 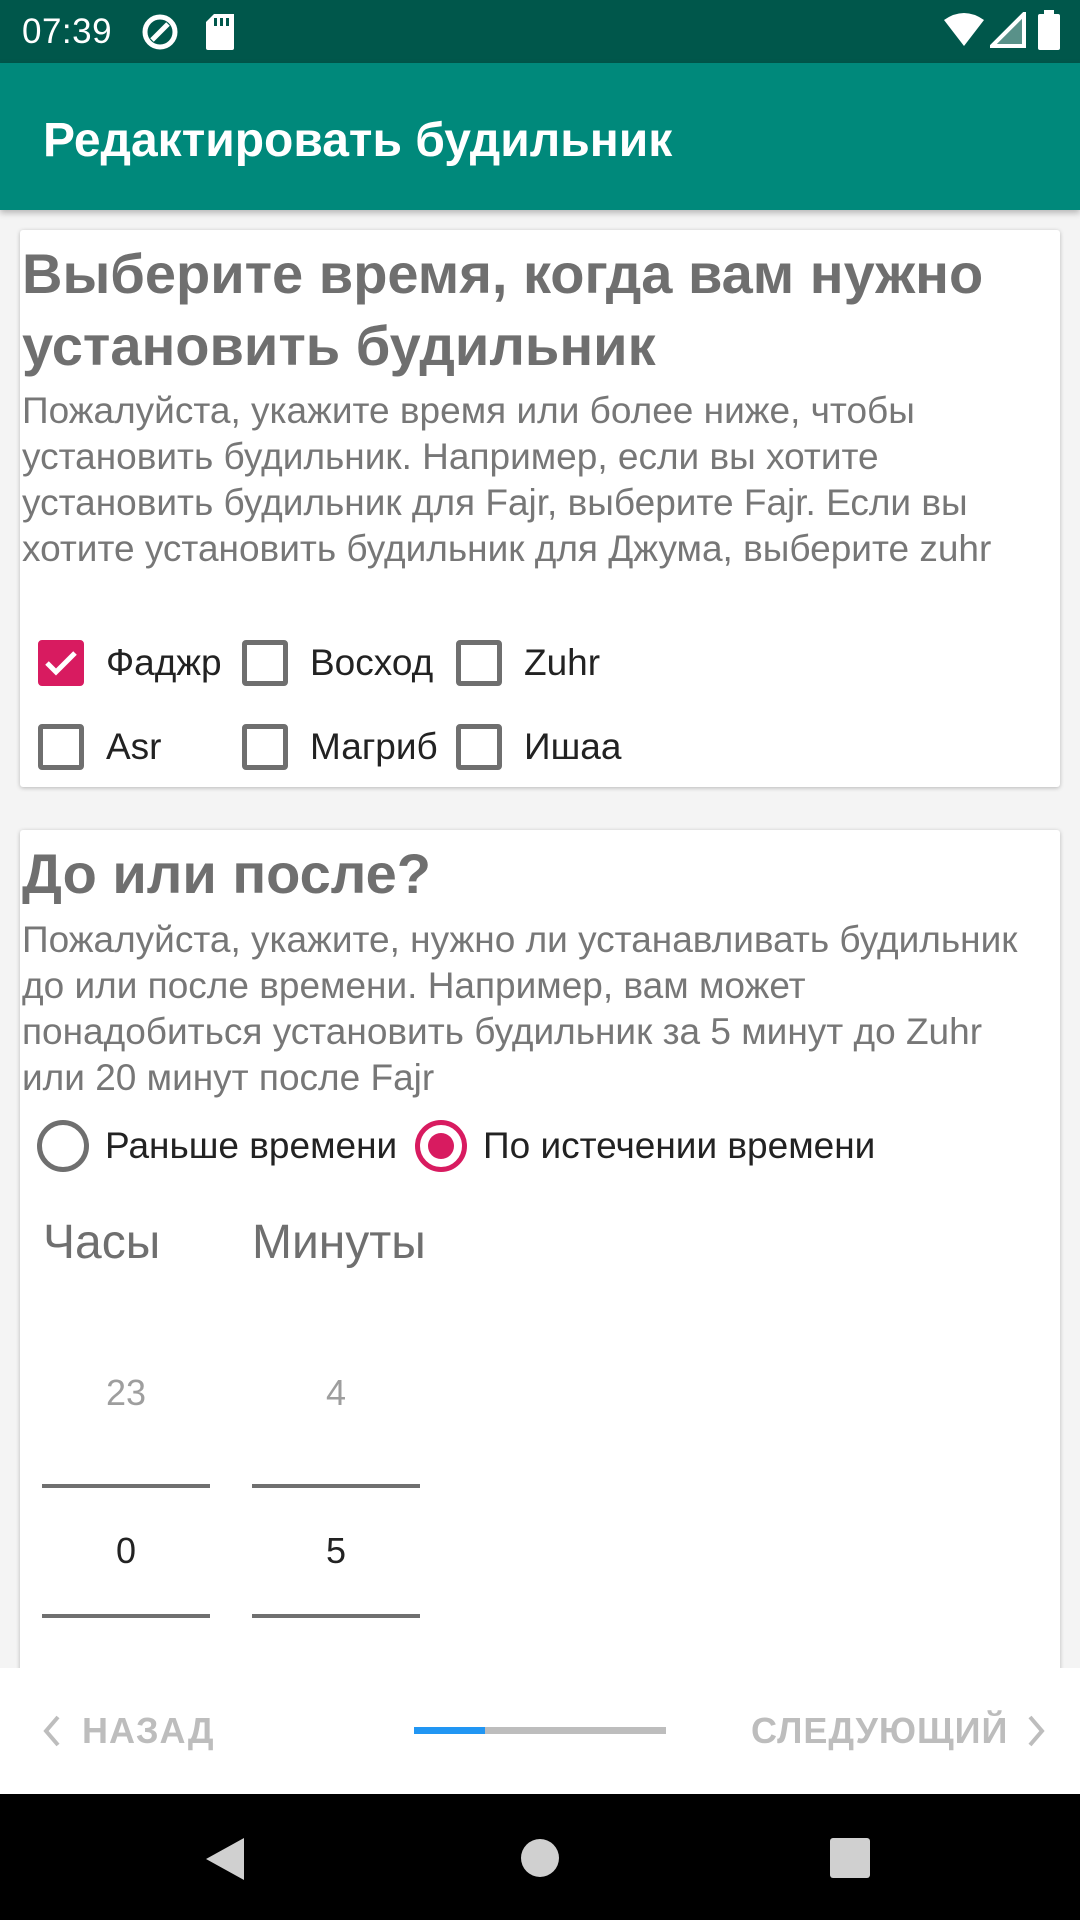 What do you see at coordinates (61, 663) in the screenshot?
I see `checkbox-checked-icon` at bounding box center [61, 663].